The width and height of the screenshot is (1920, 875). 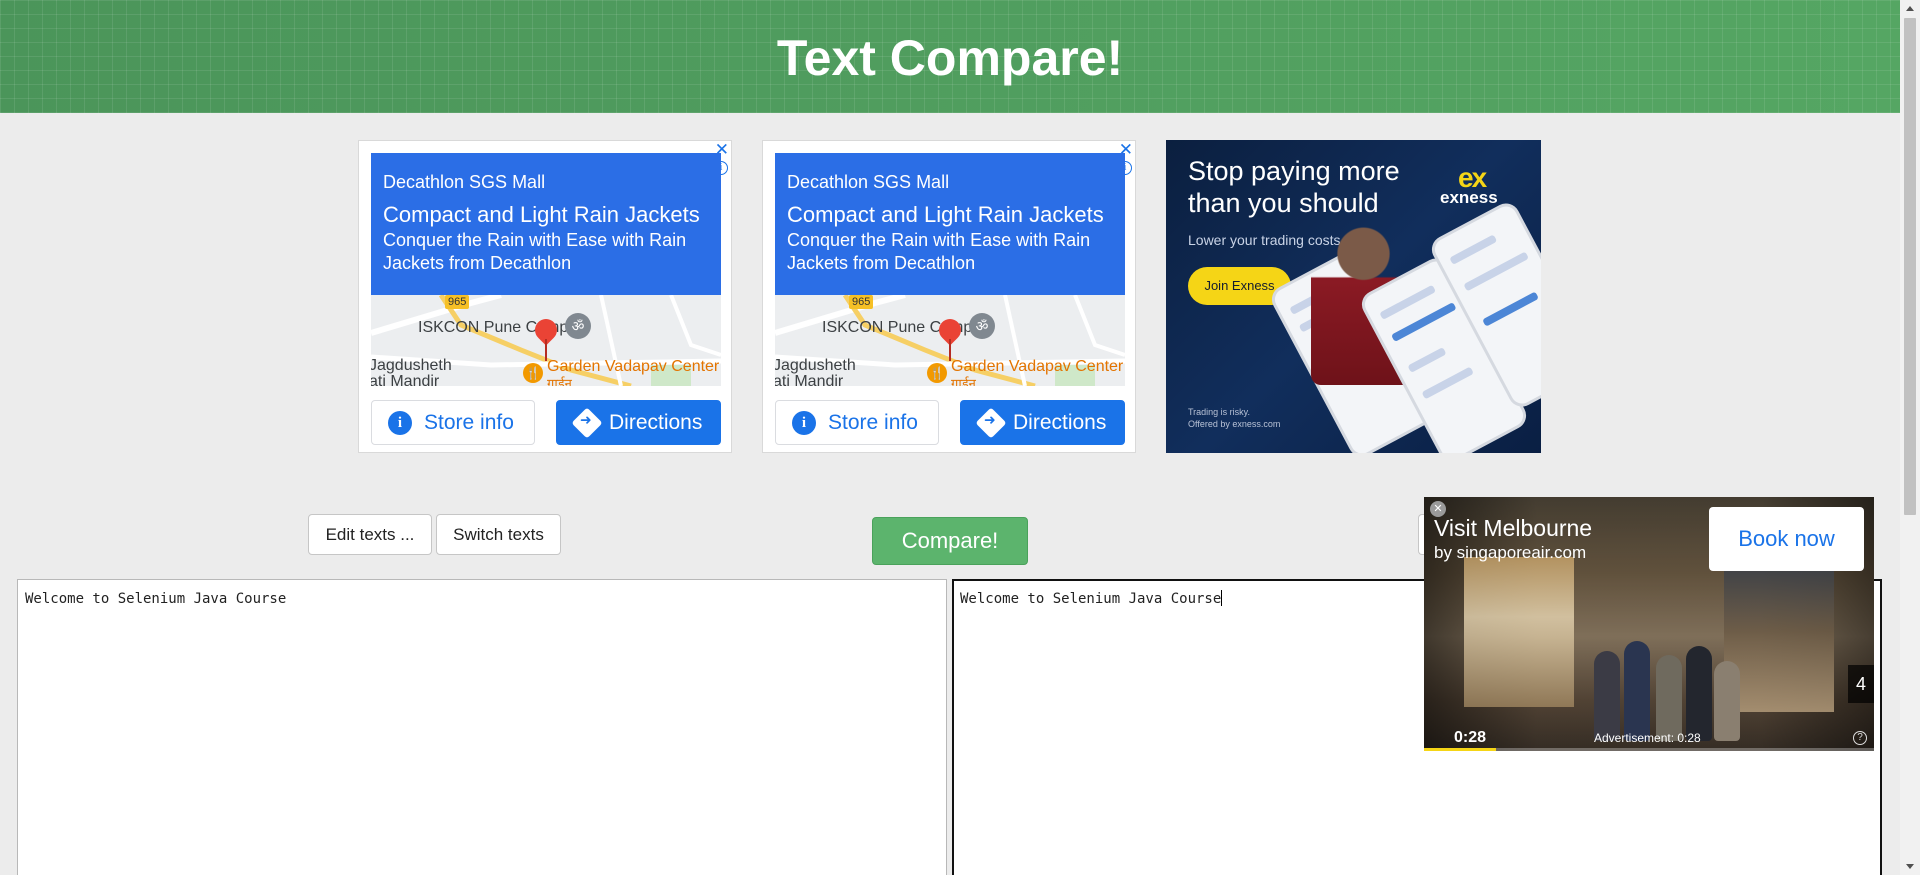 I want to click on video-time: 0:28, so click(x=1470, y=737).